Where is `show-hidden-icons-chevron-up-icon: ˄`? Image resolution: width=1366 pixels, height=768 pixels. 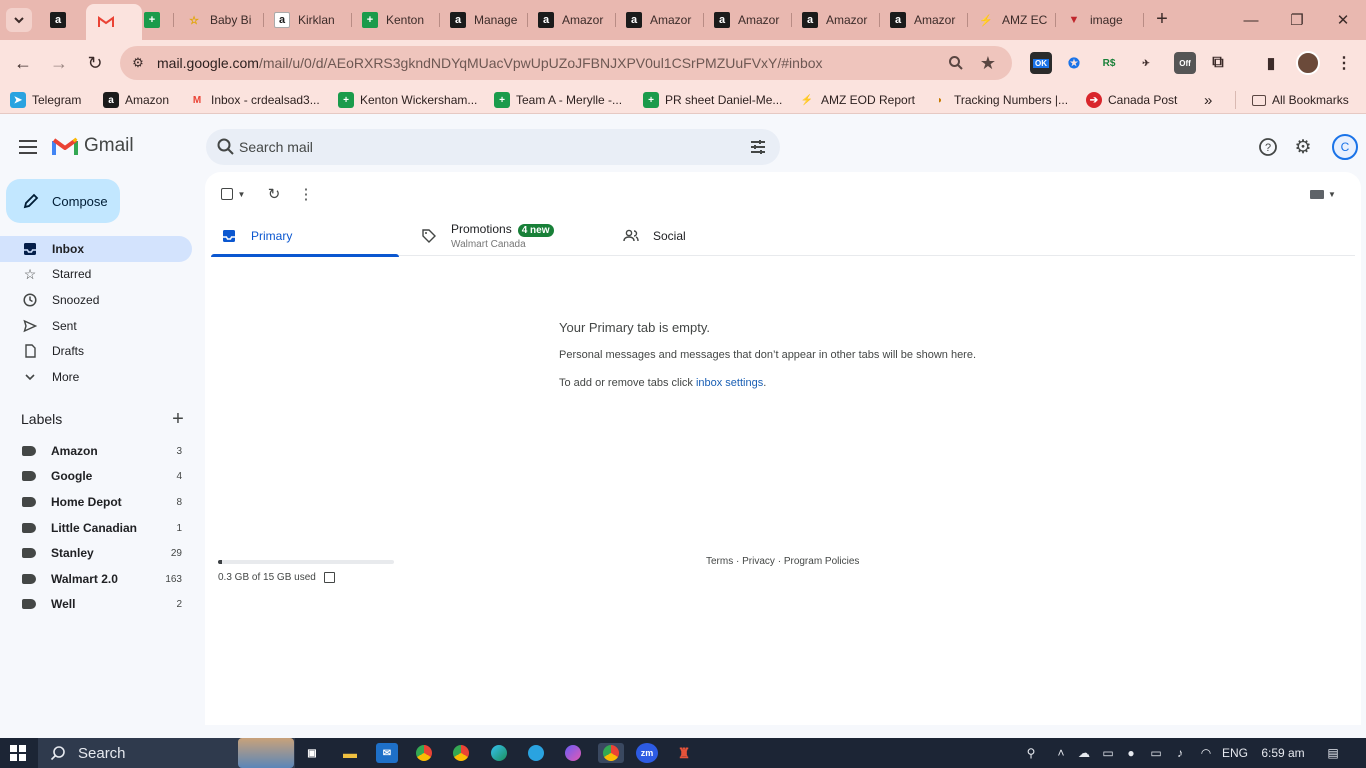
show-hidden-icons-chevron-up-icon: ˄ is located at coordinates (1061, 753).